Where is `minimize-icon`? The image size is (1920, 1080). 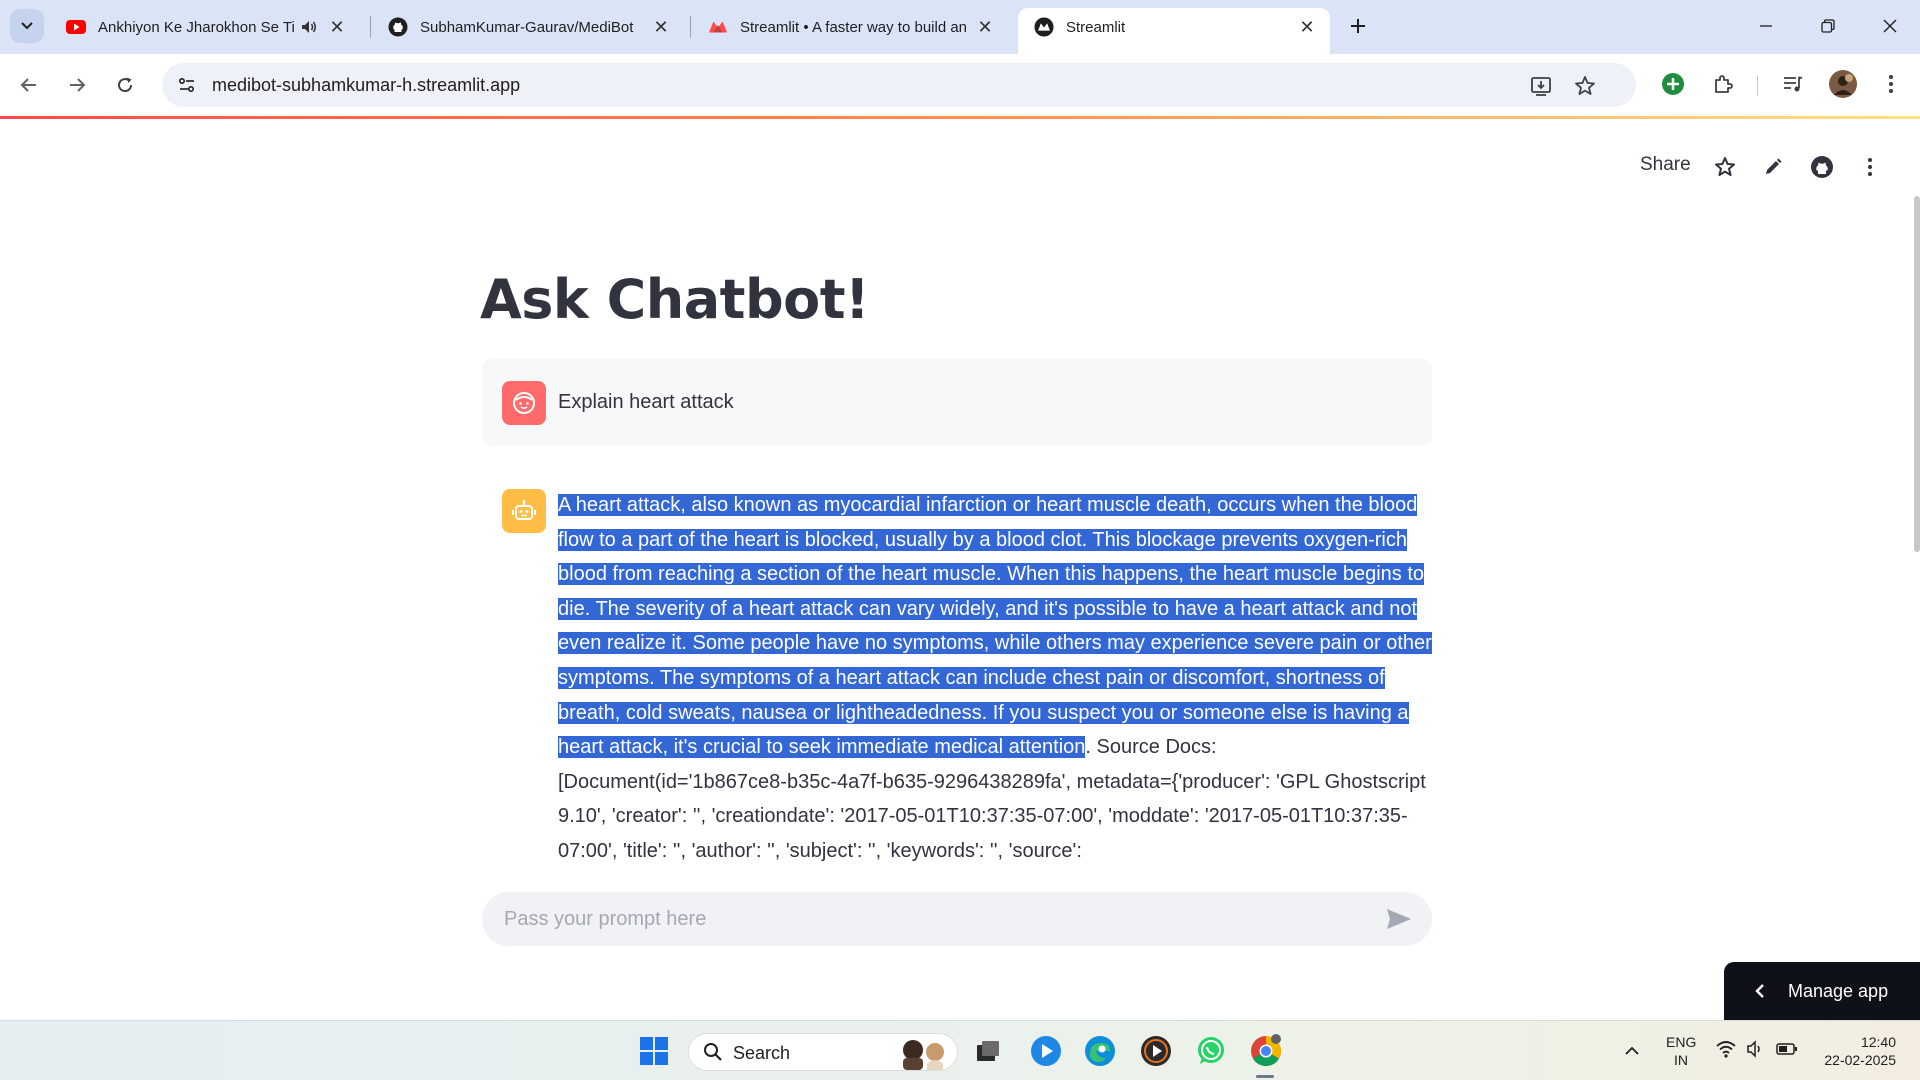 minimize-icon is located at coordinates (1766, 26).